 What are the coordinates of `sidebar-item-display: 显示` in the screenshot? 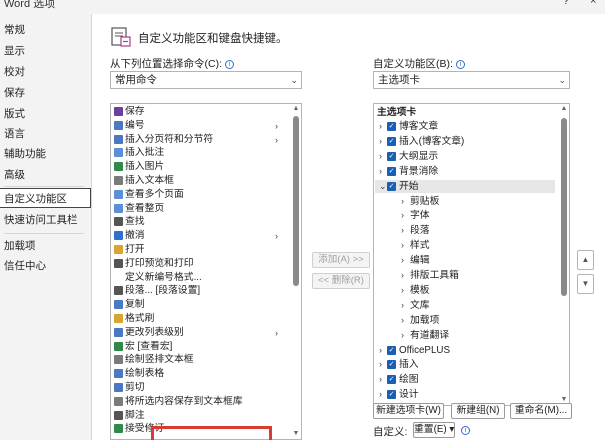 It's located at (45, 51).